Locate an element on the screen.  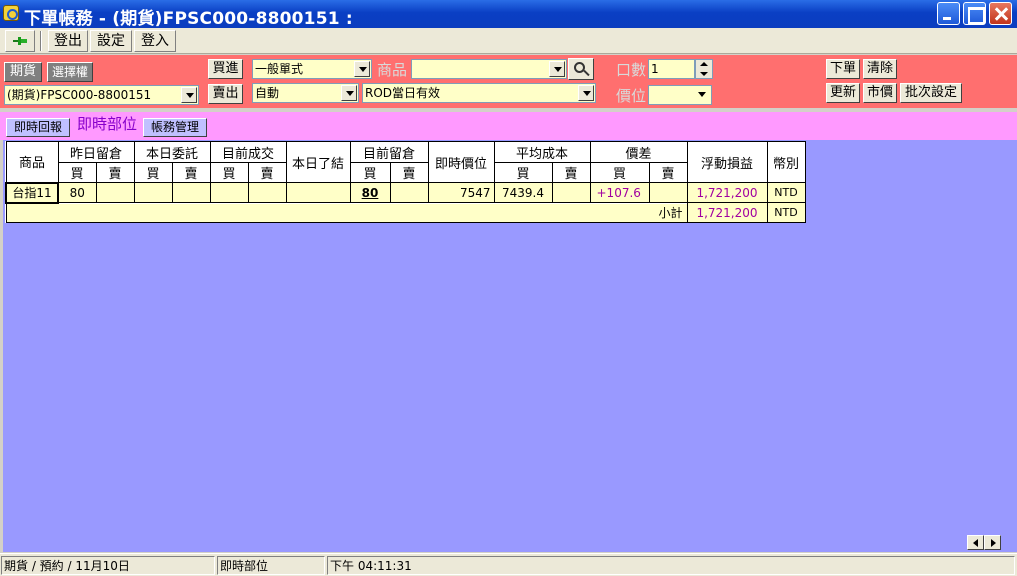
status-session: 期貨 / 預約 / 11月10日 is located at coordinates (108, 565).